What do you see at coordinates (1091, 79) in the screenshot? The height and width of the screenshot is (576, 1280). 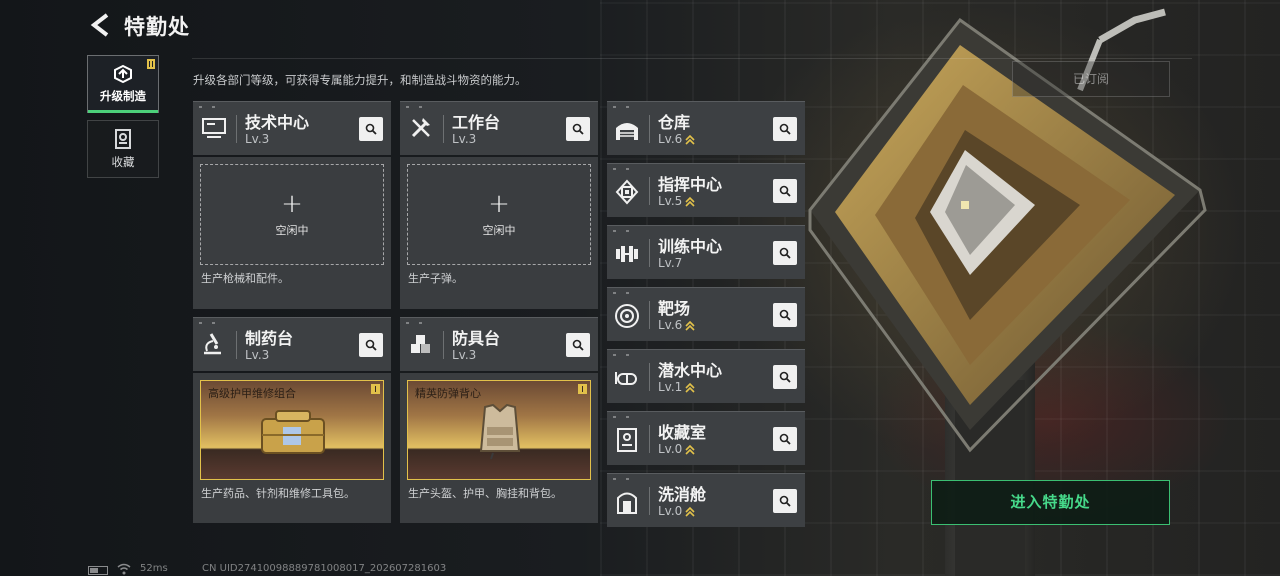 I see `subscribed-button: 已订阅` at bounding box center [1091, 79].